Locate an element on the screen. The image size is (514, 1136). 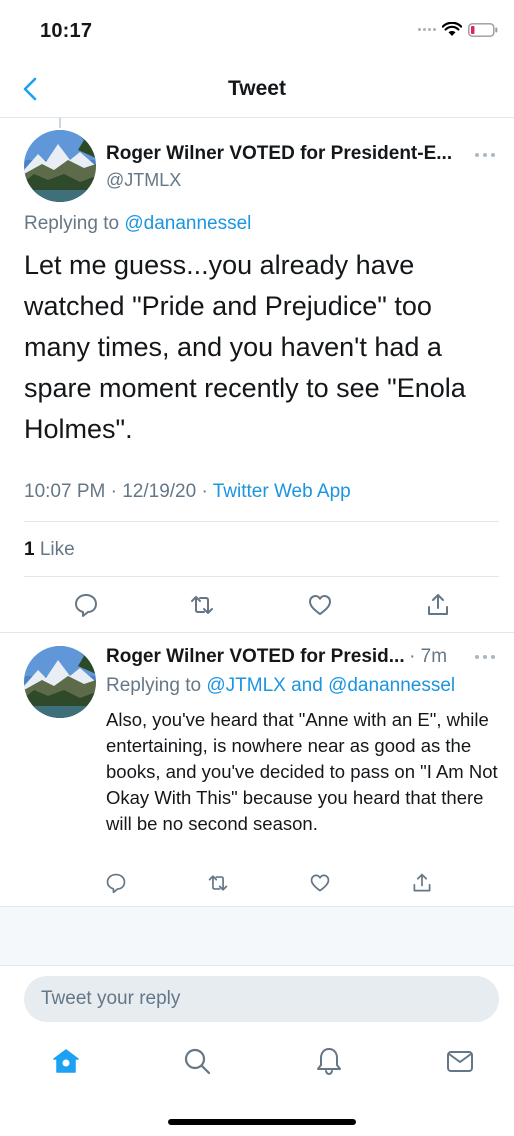
tweet-source: Twitter Web App is located at coordinates (282, 491).